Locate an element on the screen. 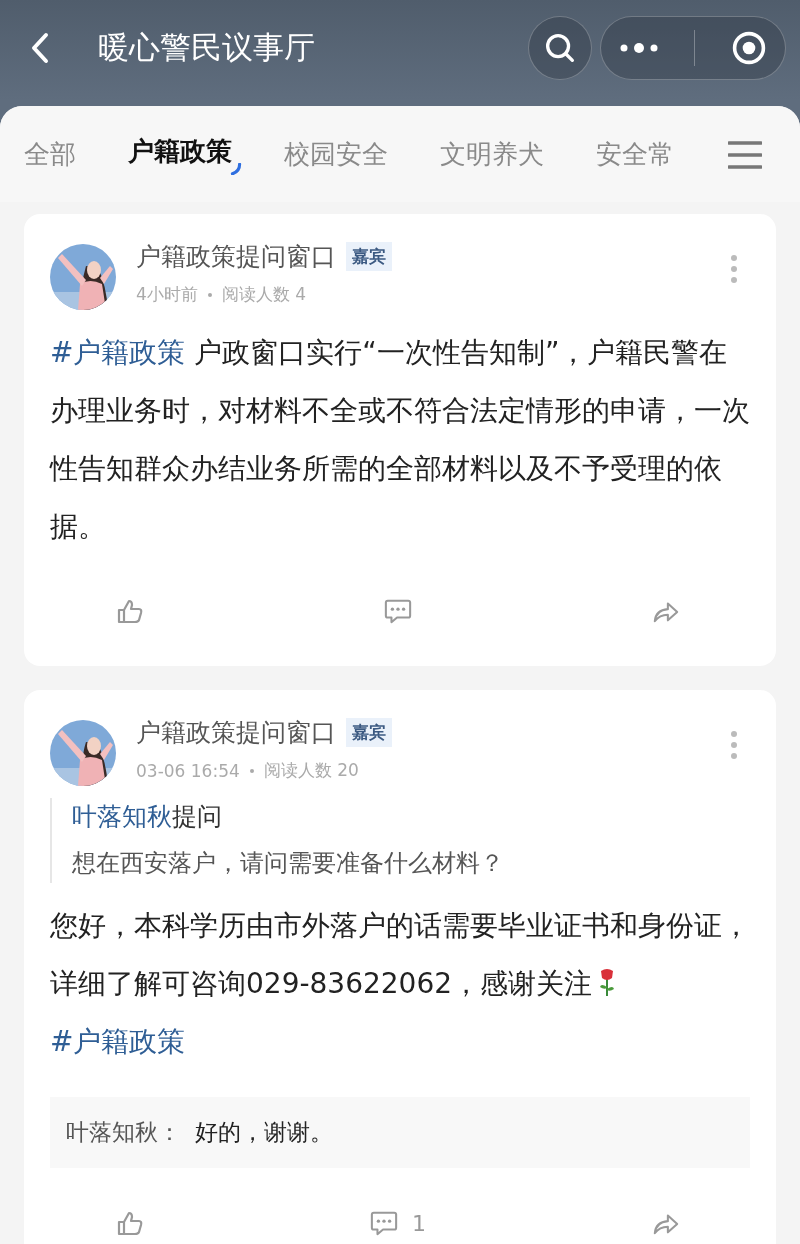 The image size is (800, 1244). page-title: 暖心警民议事厅 is located at coordinates (206, 47).